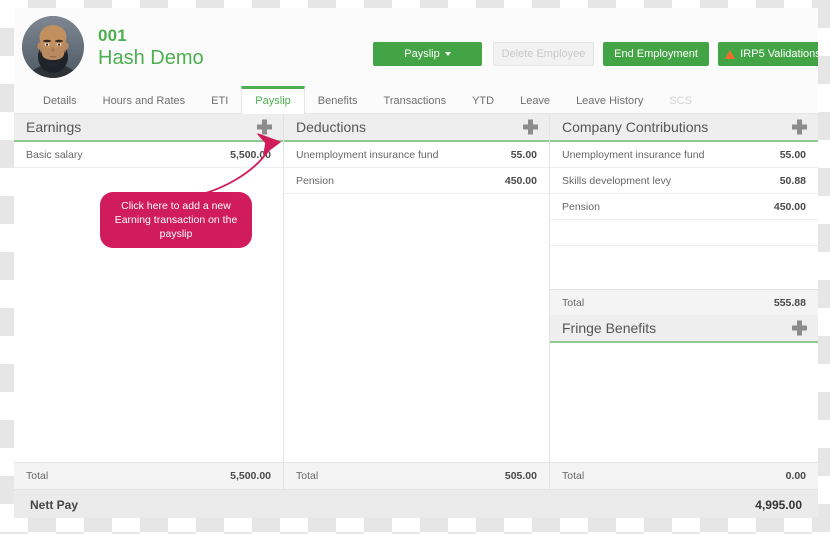  I want to click on deductions-total: Total 505.00, so click(417, 476).